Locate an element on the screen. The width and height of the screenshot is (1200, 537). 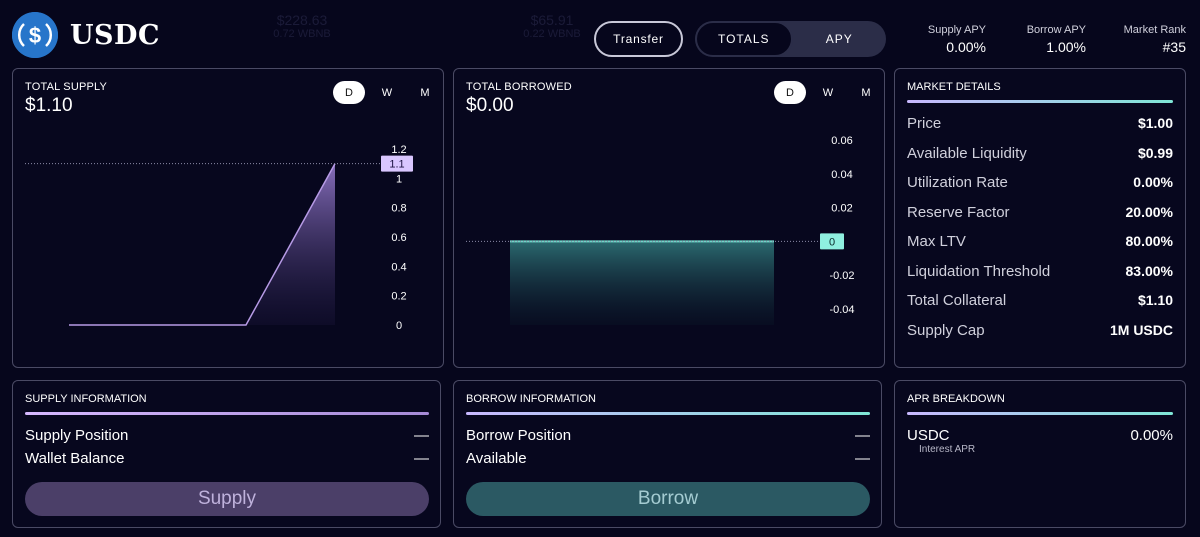
market-detail-label: Reserve Factor is located at coordinates (958, 212).